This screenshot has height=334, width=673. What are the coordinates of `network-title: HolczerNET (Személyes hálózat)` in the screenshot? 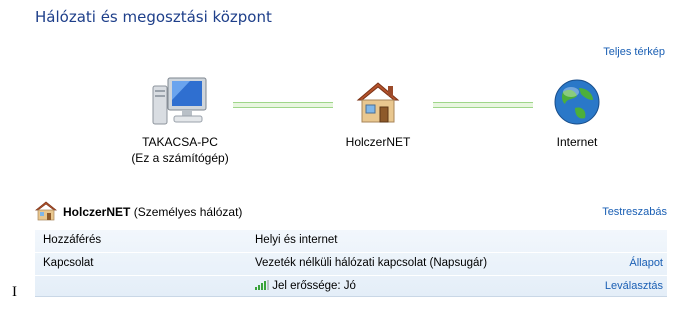 It's located at (152, 212).